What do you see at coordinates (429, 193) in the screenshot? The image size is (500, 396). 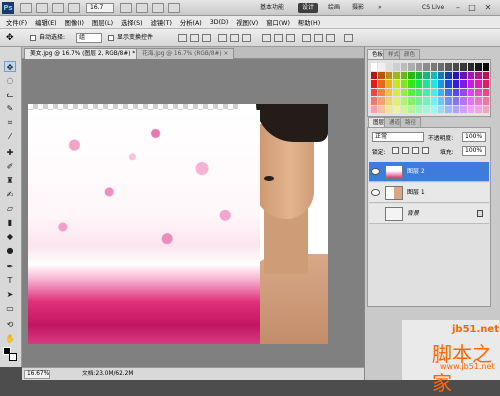 I see `layer-row-1: 图层 1` at bounding box center [429, 193].